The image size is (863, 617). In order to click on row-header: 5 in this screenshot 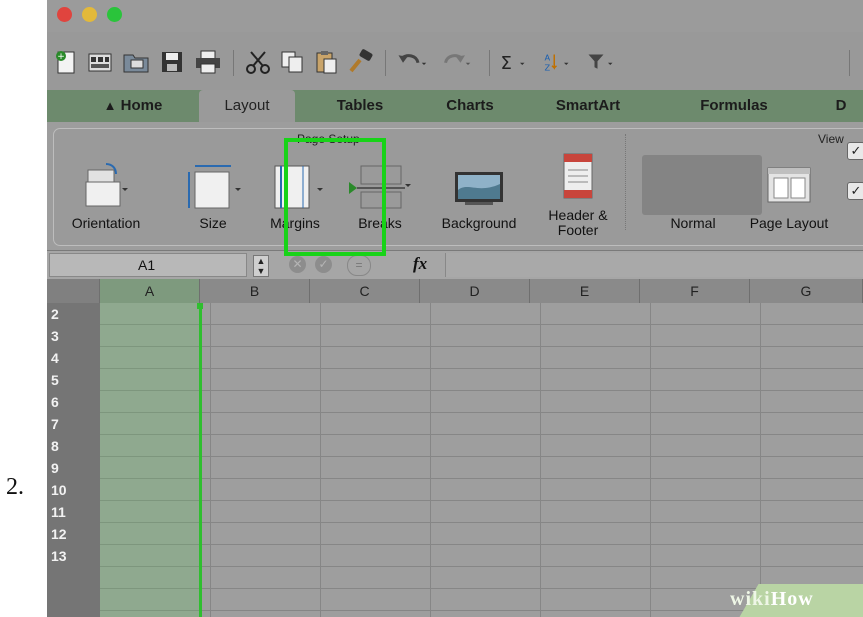, I will do `click(73, 380)`.